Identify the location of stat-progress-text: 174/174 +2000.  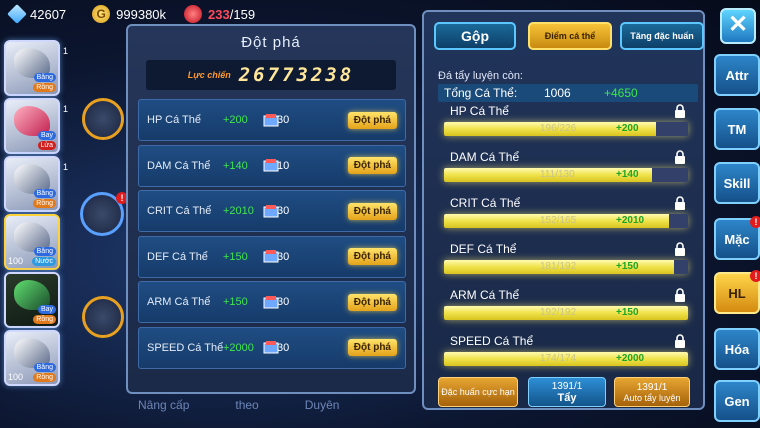
(566, 359).